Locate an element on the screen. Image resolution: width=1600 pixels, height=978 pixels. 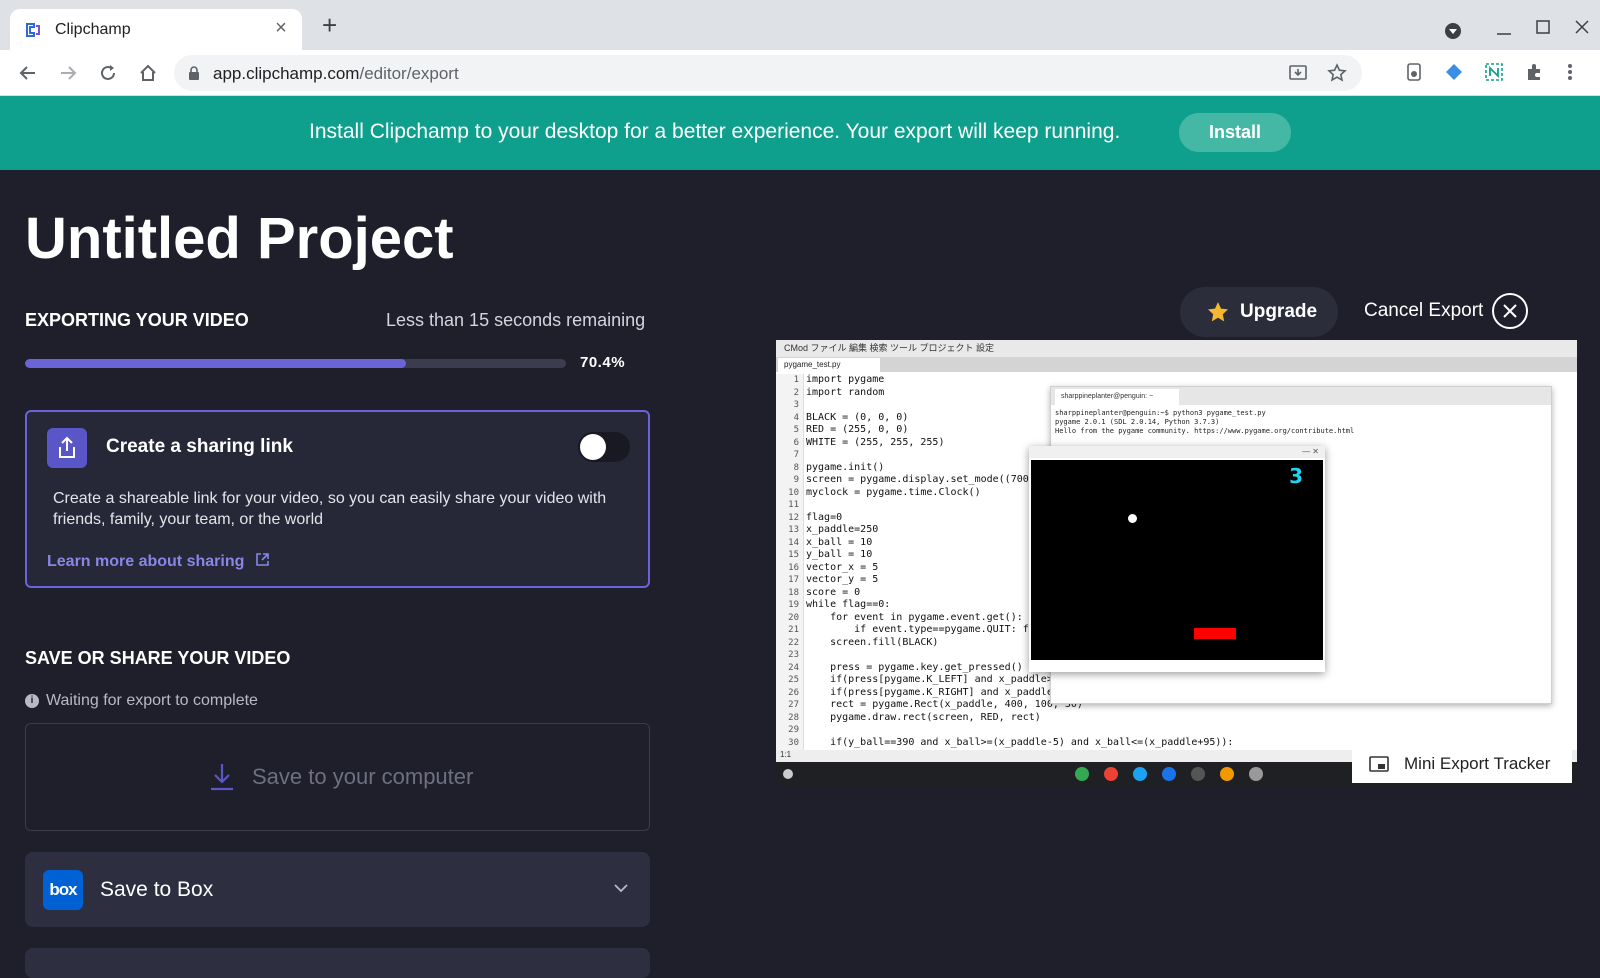
bookmark-star-icon is located at coordinates (1337, 73).